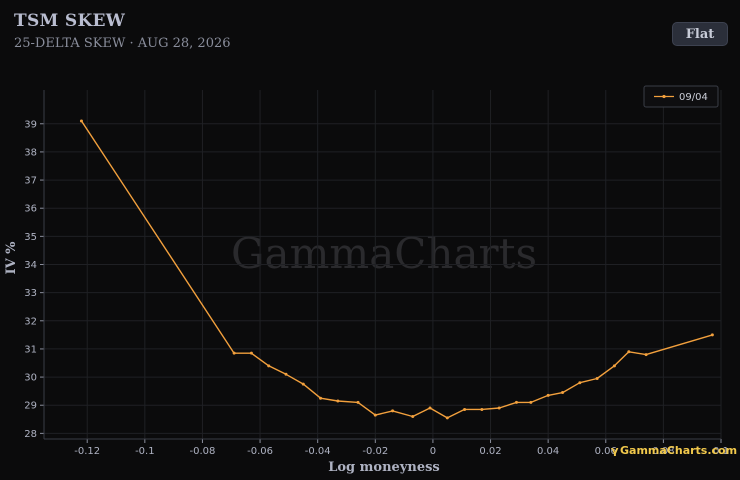 The width and height of the screenshot is (740, 480). Describe the element at coordinates (375, 451) in the screenshot. I see `x-tick-label: -0.02` at that location.